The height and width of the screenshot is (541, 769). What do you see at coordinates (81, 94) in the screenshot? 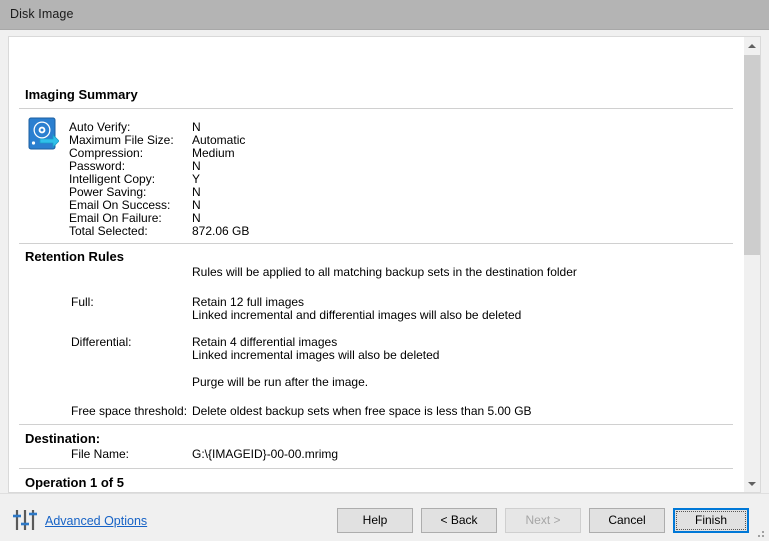
I see `imaging-summary-heading: Imaging Summary` at bounding box center [81, 94].